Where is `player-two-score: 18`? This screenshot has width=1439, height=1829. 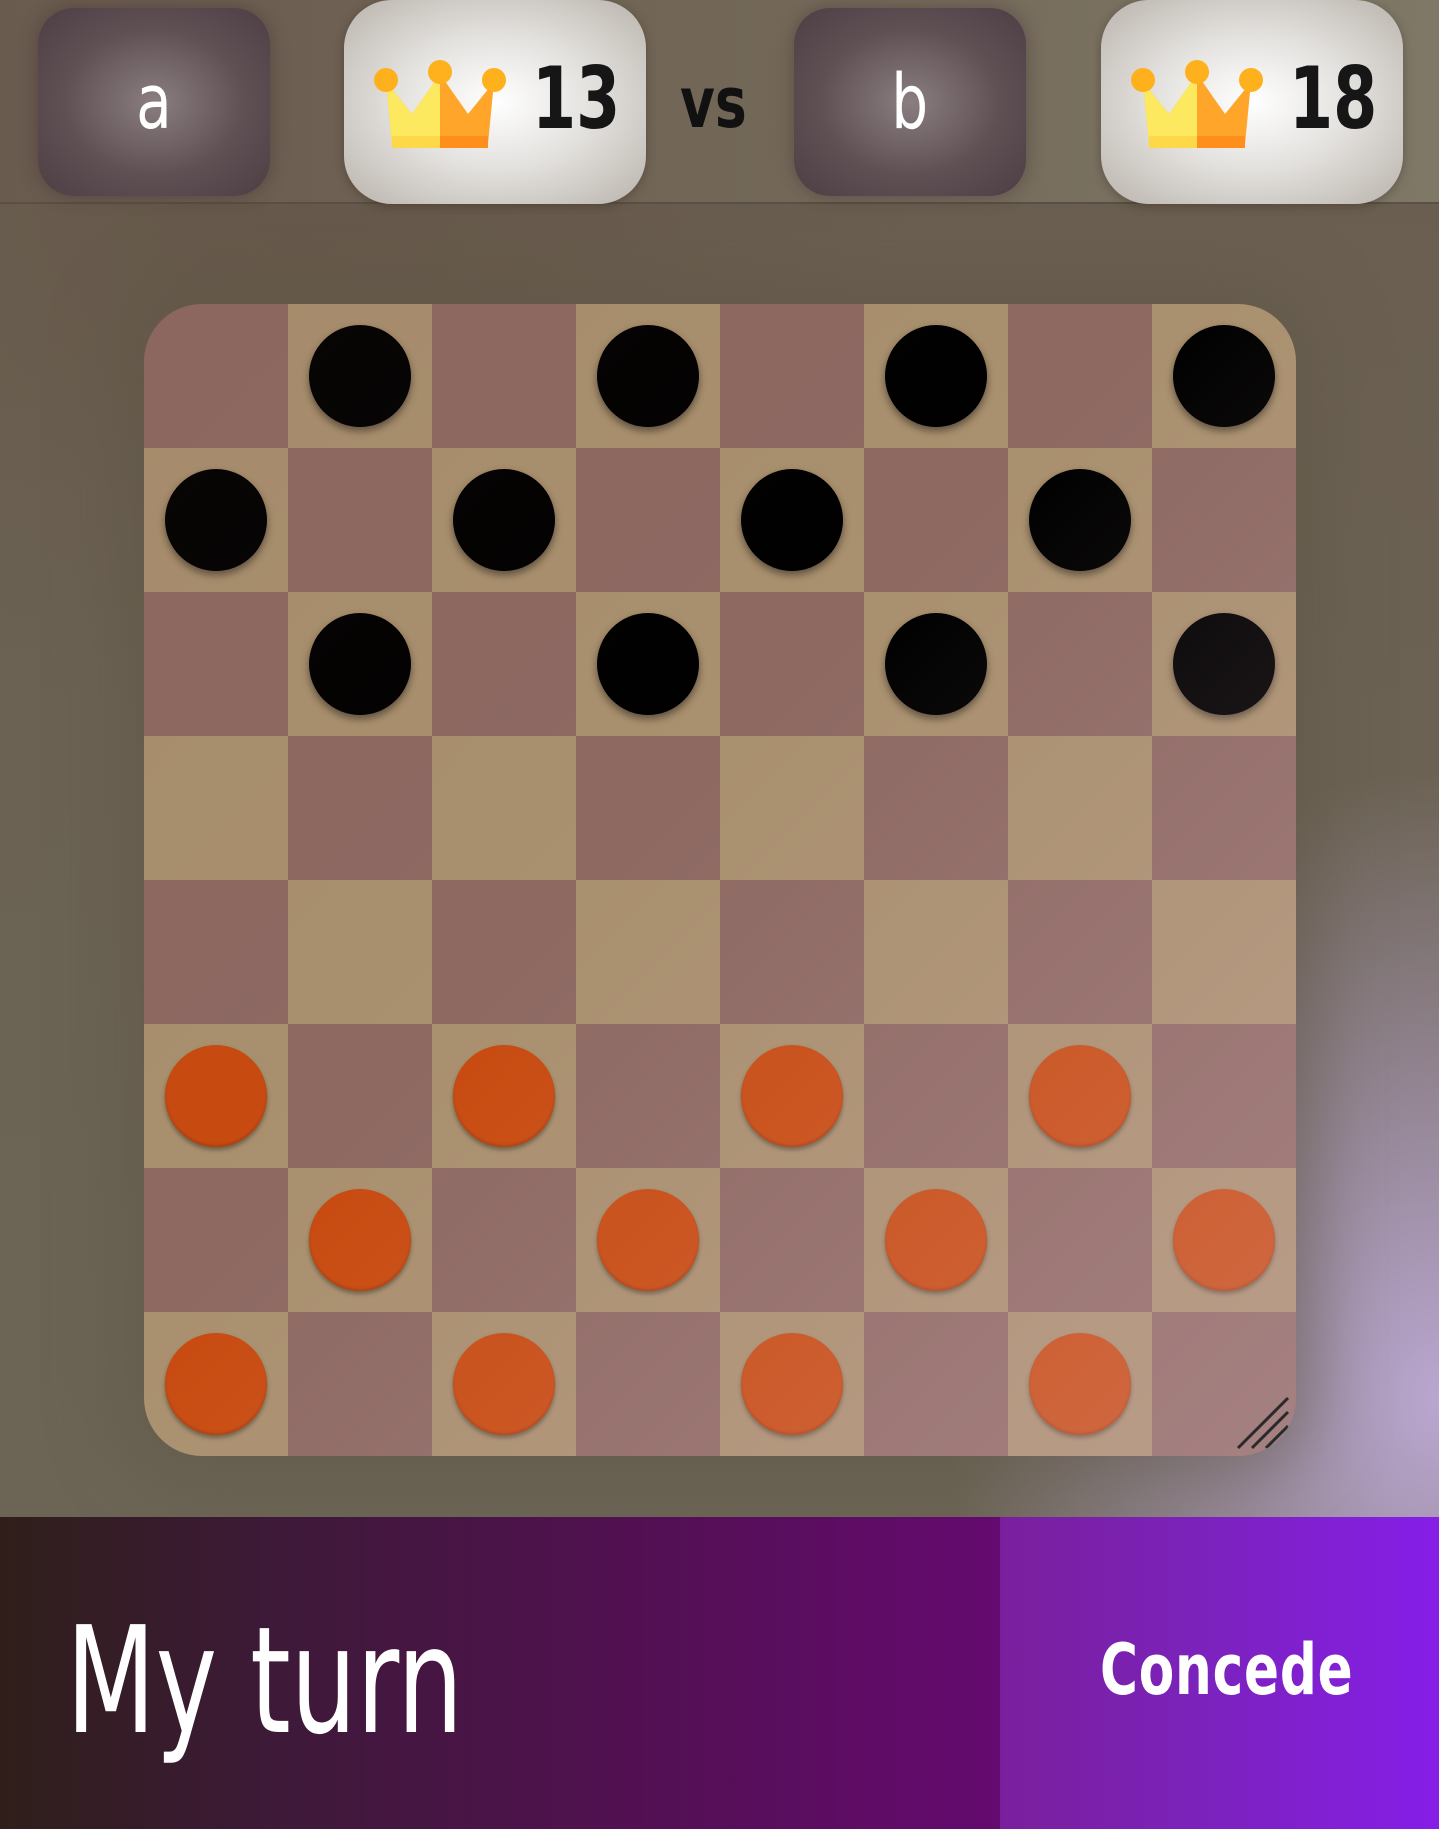
player-two-score: 18 is located at coordinates (1333, 99).